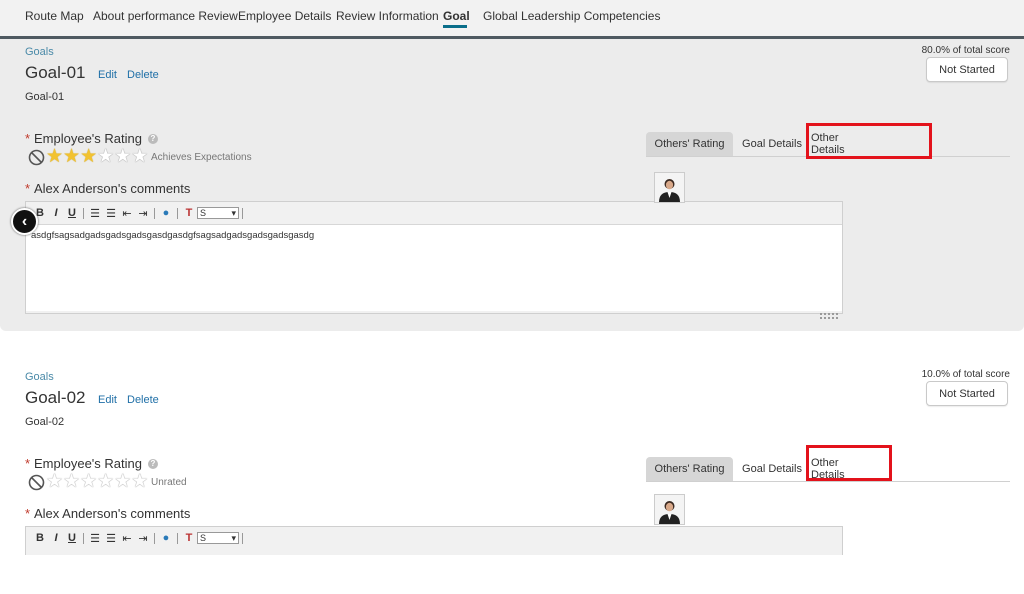 Image resolution: width=1024 pixels, height=594 pixels. I want to click on nav-global-leadership-competencies: Global Leadership Competencies, so click(571, 16).